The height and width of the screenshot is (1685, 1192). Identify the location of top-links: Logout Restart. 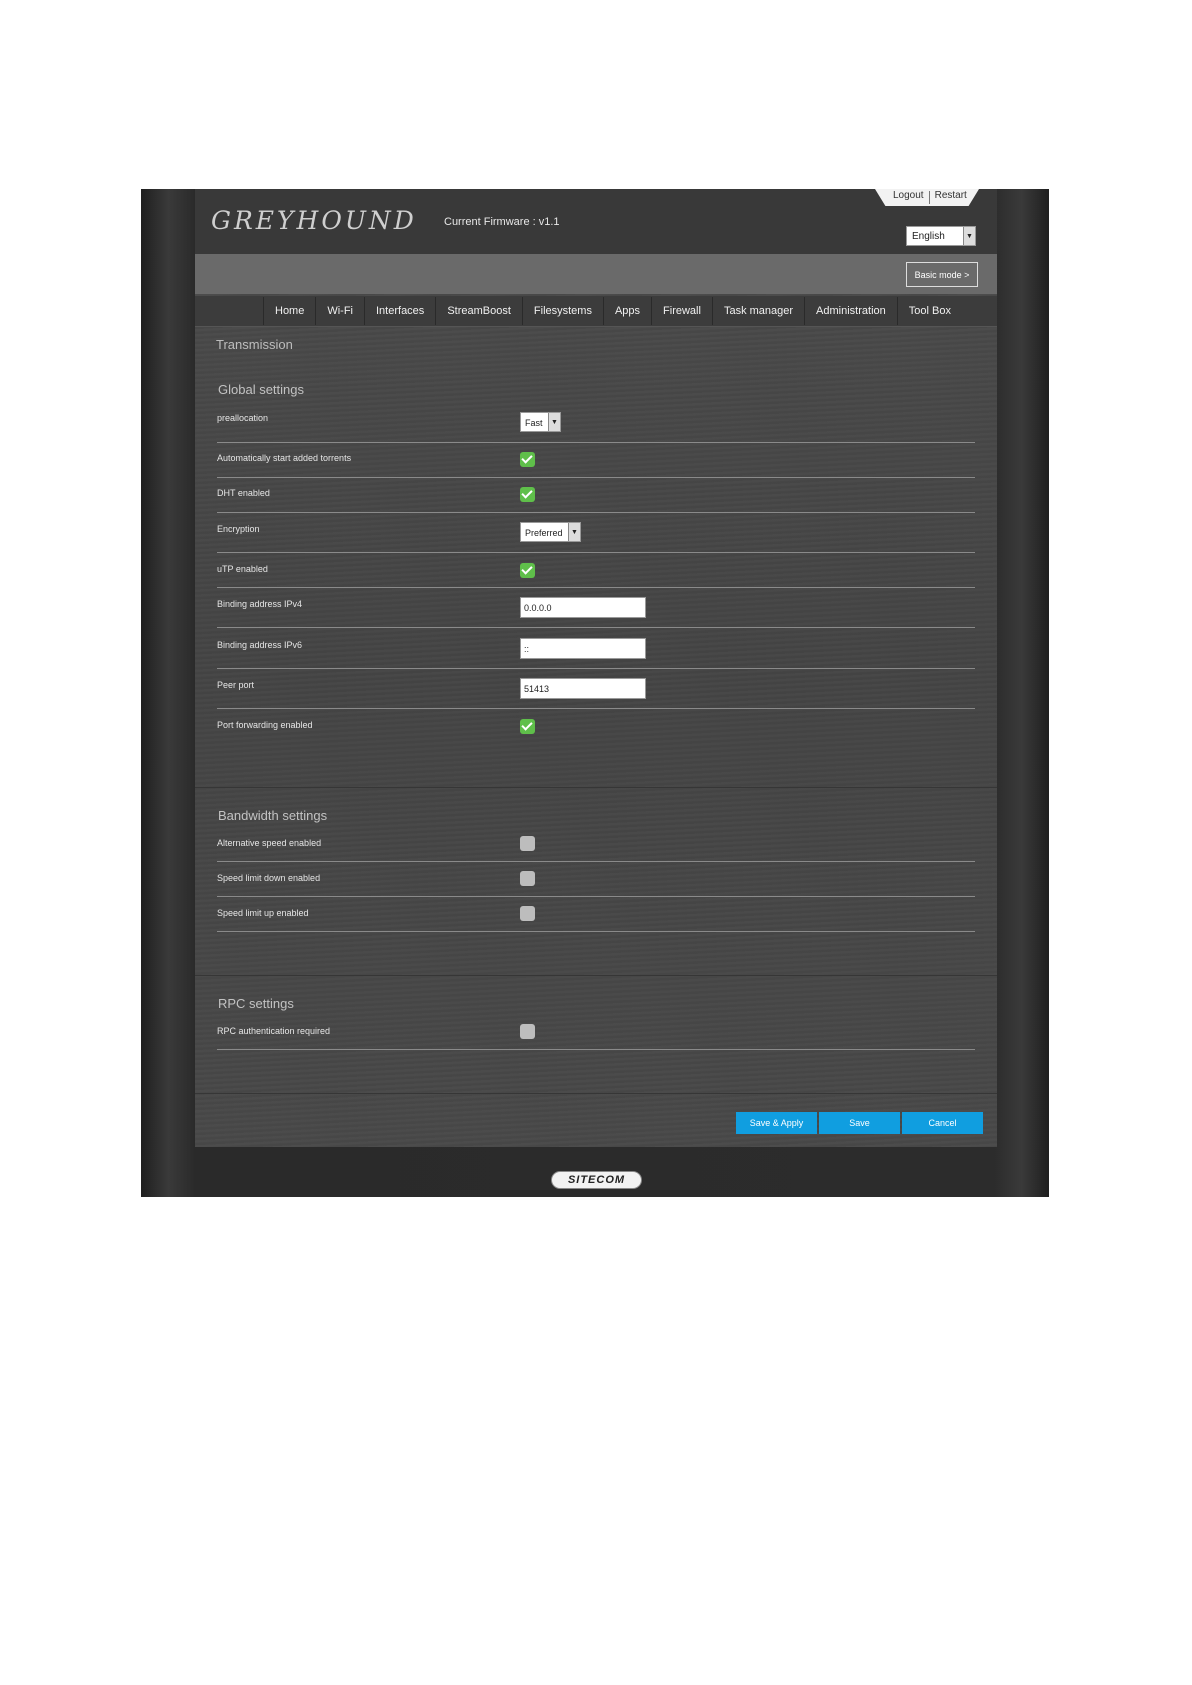
(930, 197).